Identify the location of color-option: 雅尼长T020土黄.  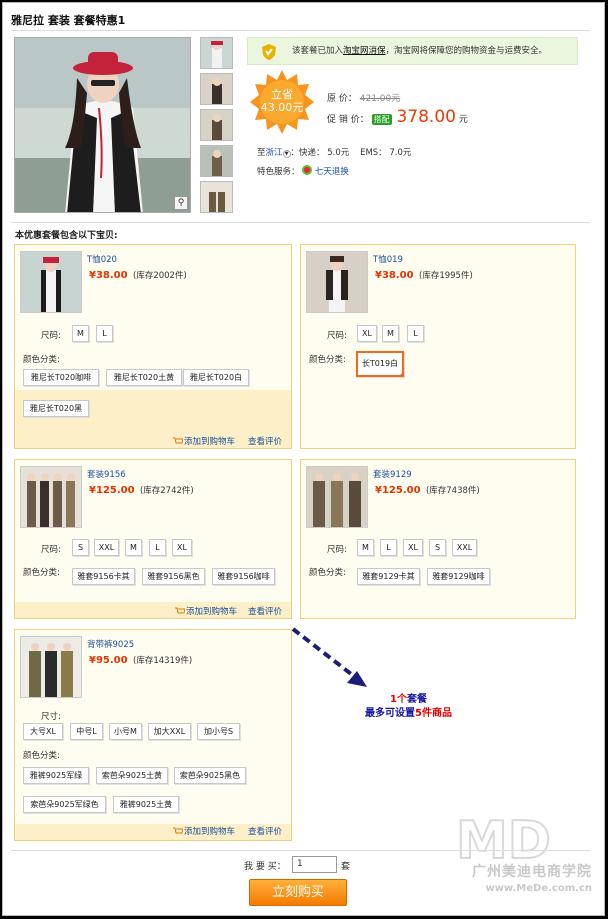
(144, 377).